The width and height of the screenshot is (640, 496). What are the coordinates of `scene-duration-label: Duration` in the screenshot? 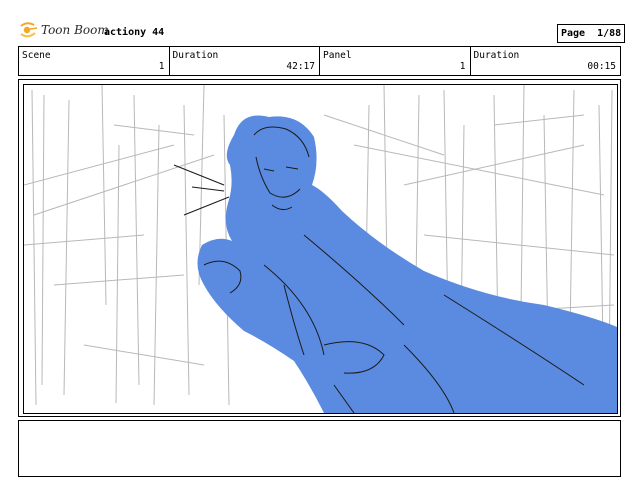 It's located at (195, 55).